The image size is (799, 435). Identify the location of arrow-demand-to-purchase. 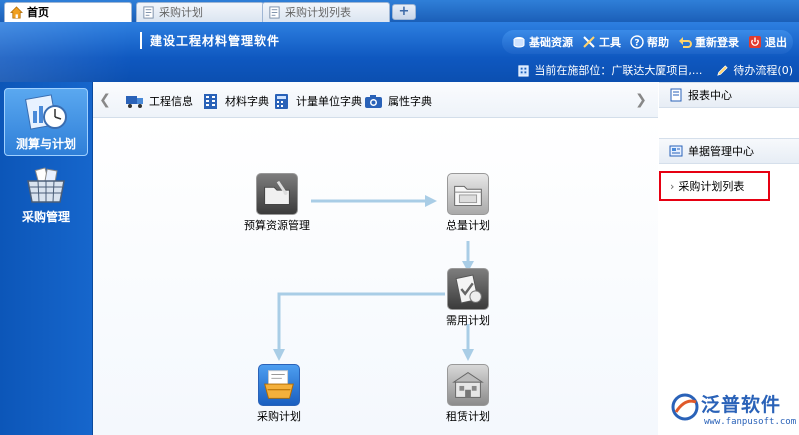
(361, 321).